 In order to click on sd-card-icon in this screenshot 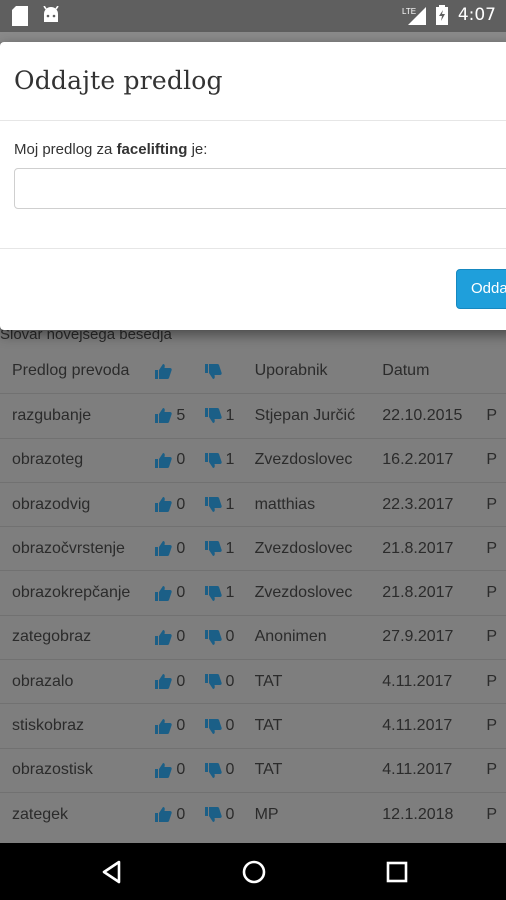, I will do `click(20, 16)`.